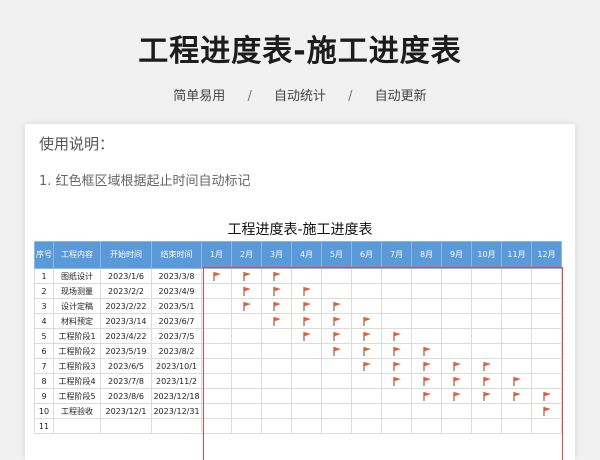 The image size is (600, 460). I want to click on cell-task: 工程阶段5, so click(77, 396).